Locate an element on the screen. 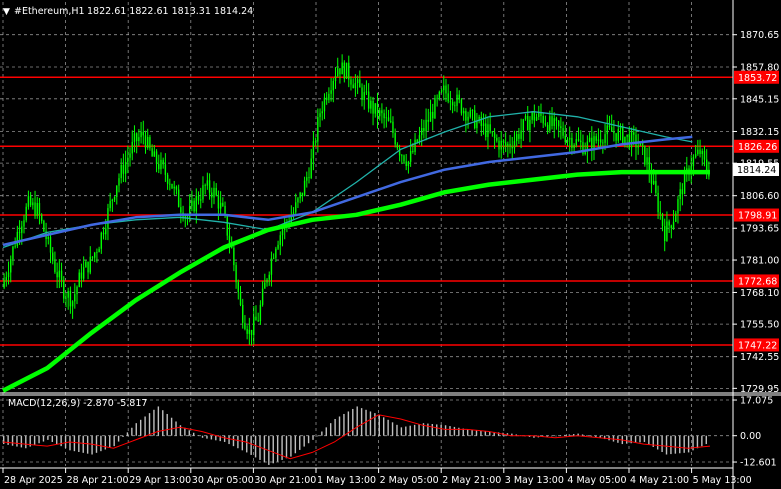 The image size is (781, 489). time-tick-label: 2 May 05:00 is located at coordinates (409, 480).